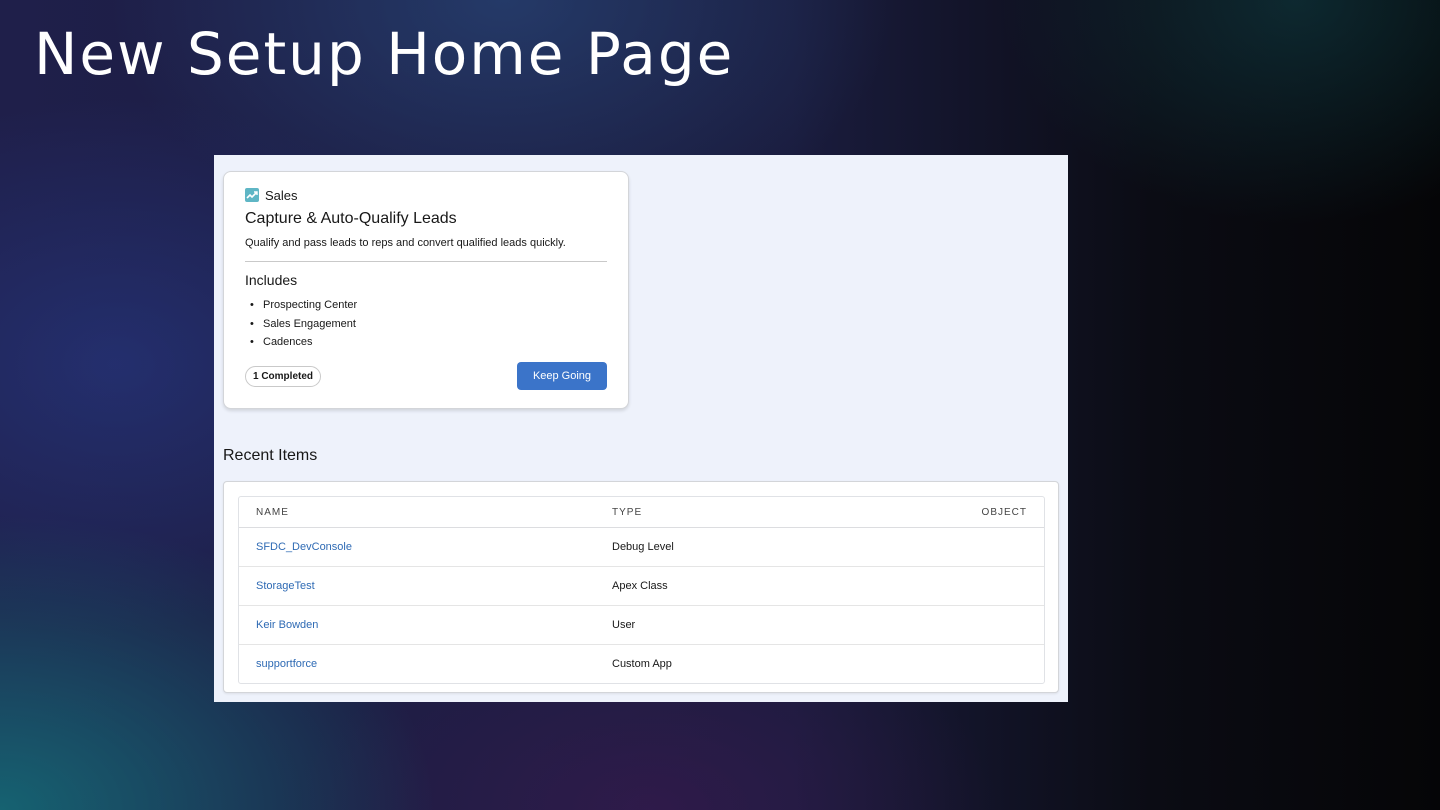  What do you see at coordinates (287, 625) in the screenshot?
I see `item-name-link: Keir Bowden` at bounding box center [287, 625].